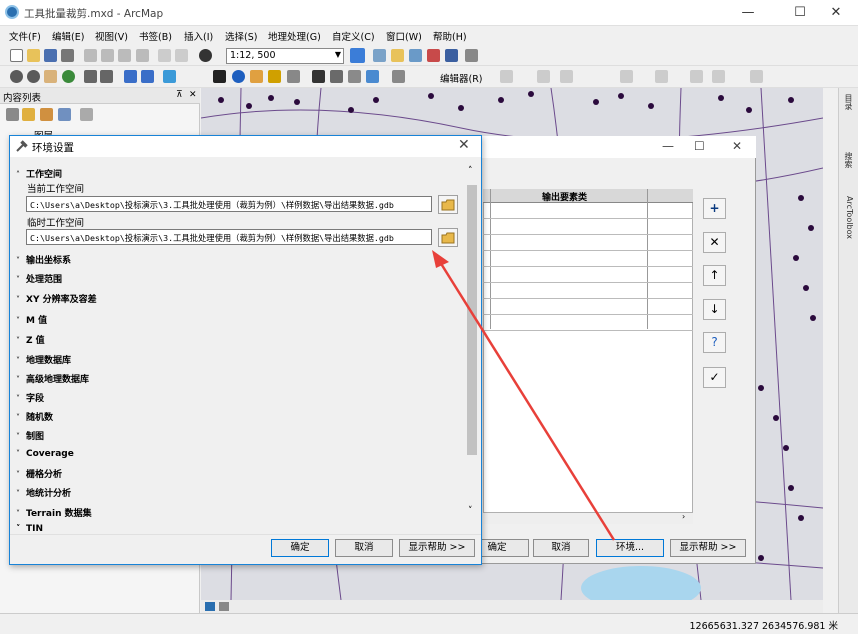 The width and height of the screenshot is (858, 634). What do you see at coordinates (34, 416) in the screenshot?
I see `section-random-numbers: ˅ 随机数` at bounding box center [34, 416].